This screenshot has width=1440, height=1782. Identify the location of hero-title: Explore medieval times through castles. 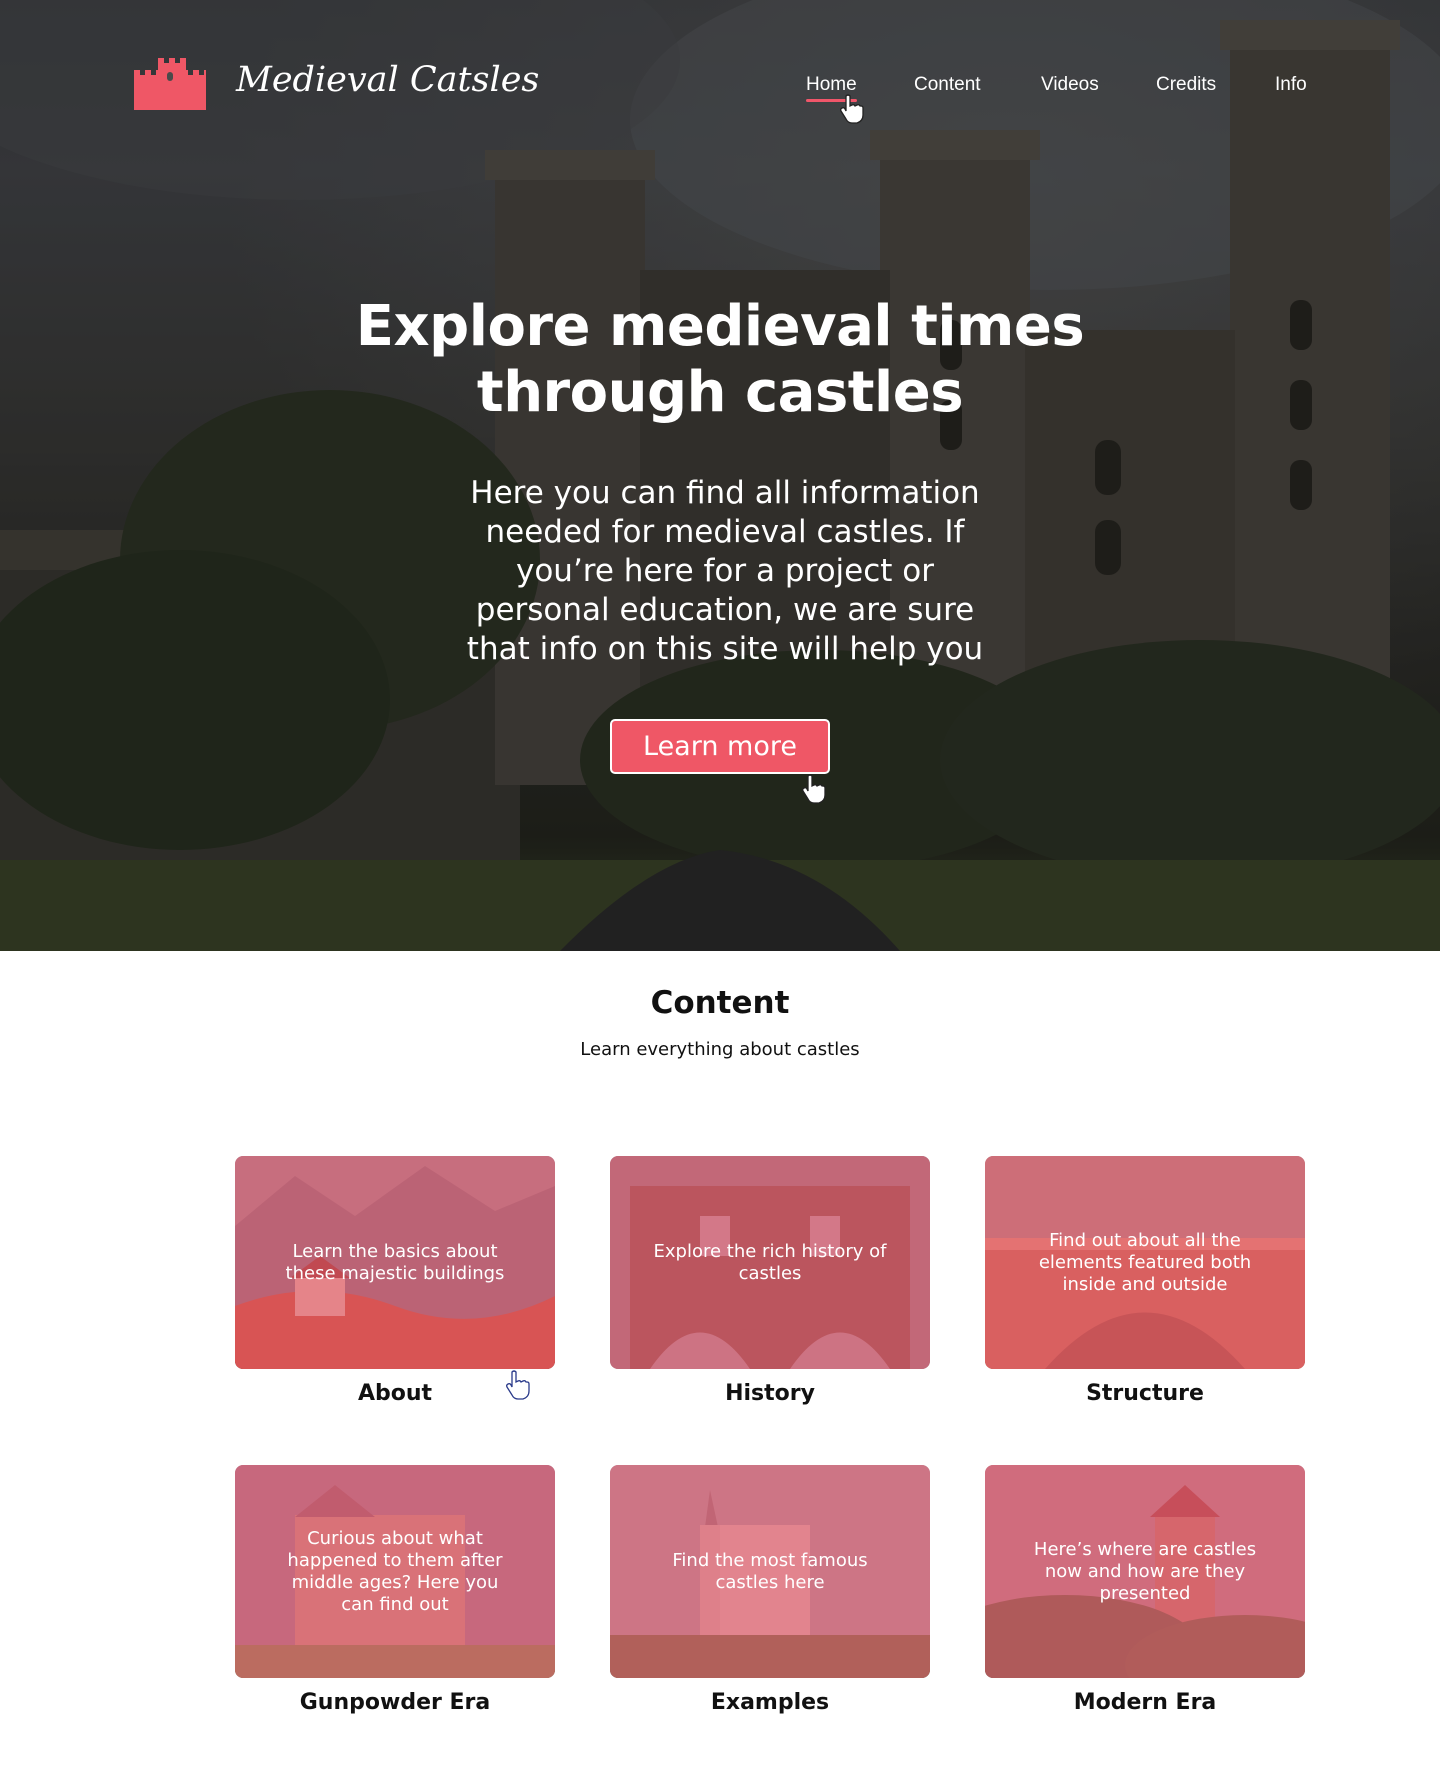
(720, 360).